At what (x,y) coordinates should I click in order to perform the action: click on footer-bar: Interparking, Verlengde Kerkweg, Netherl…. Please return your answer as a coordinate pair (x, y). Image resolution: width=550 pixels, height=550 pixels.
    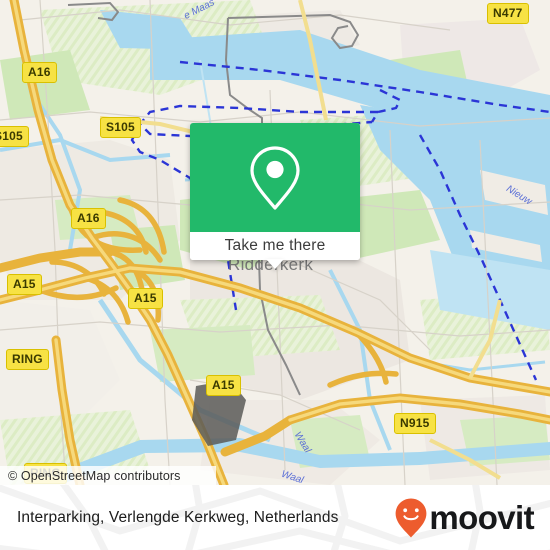
    Looking at the image, I should click on (275, 517).